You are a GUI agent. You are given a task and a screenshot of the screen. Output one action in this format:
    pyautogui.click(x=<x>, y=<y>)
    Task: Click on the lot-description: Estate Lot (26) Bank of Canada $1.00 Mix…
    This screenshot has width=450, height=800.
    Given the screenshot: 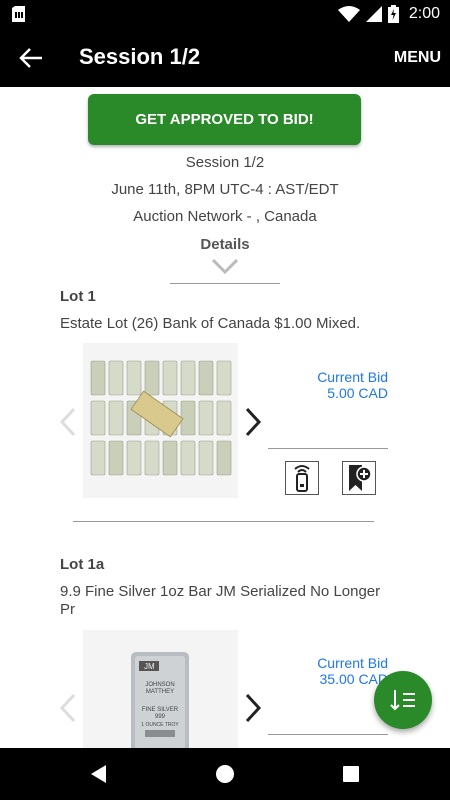 What is the action you would take?
    pyautogui.click(x=227, y=324)
    